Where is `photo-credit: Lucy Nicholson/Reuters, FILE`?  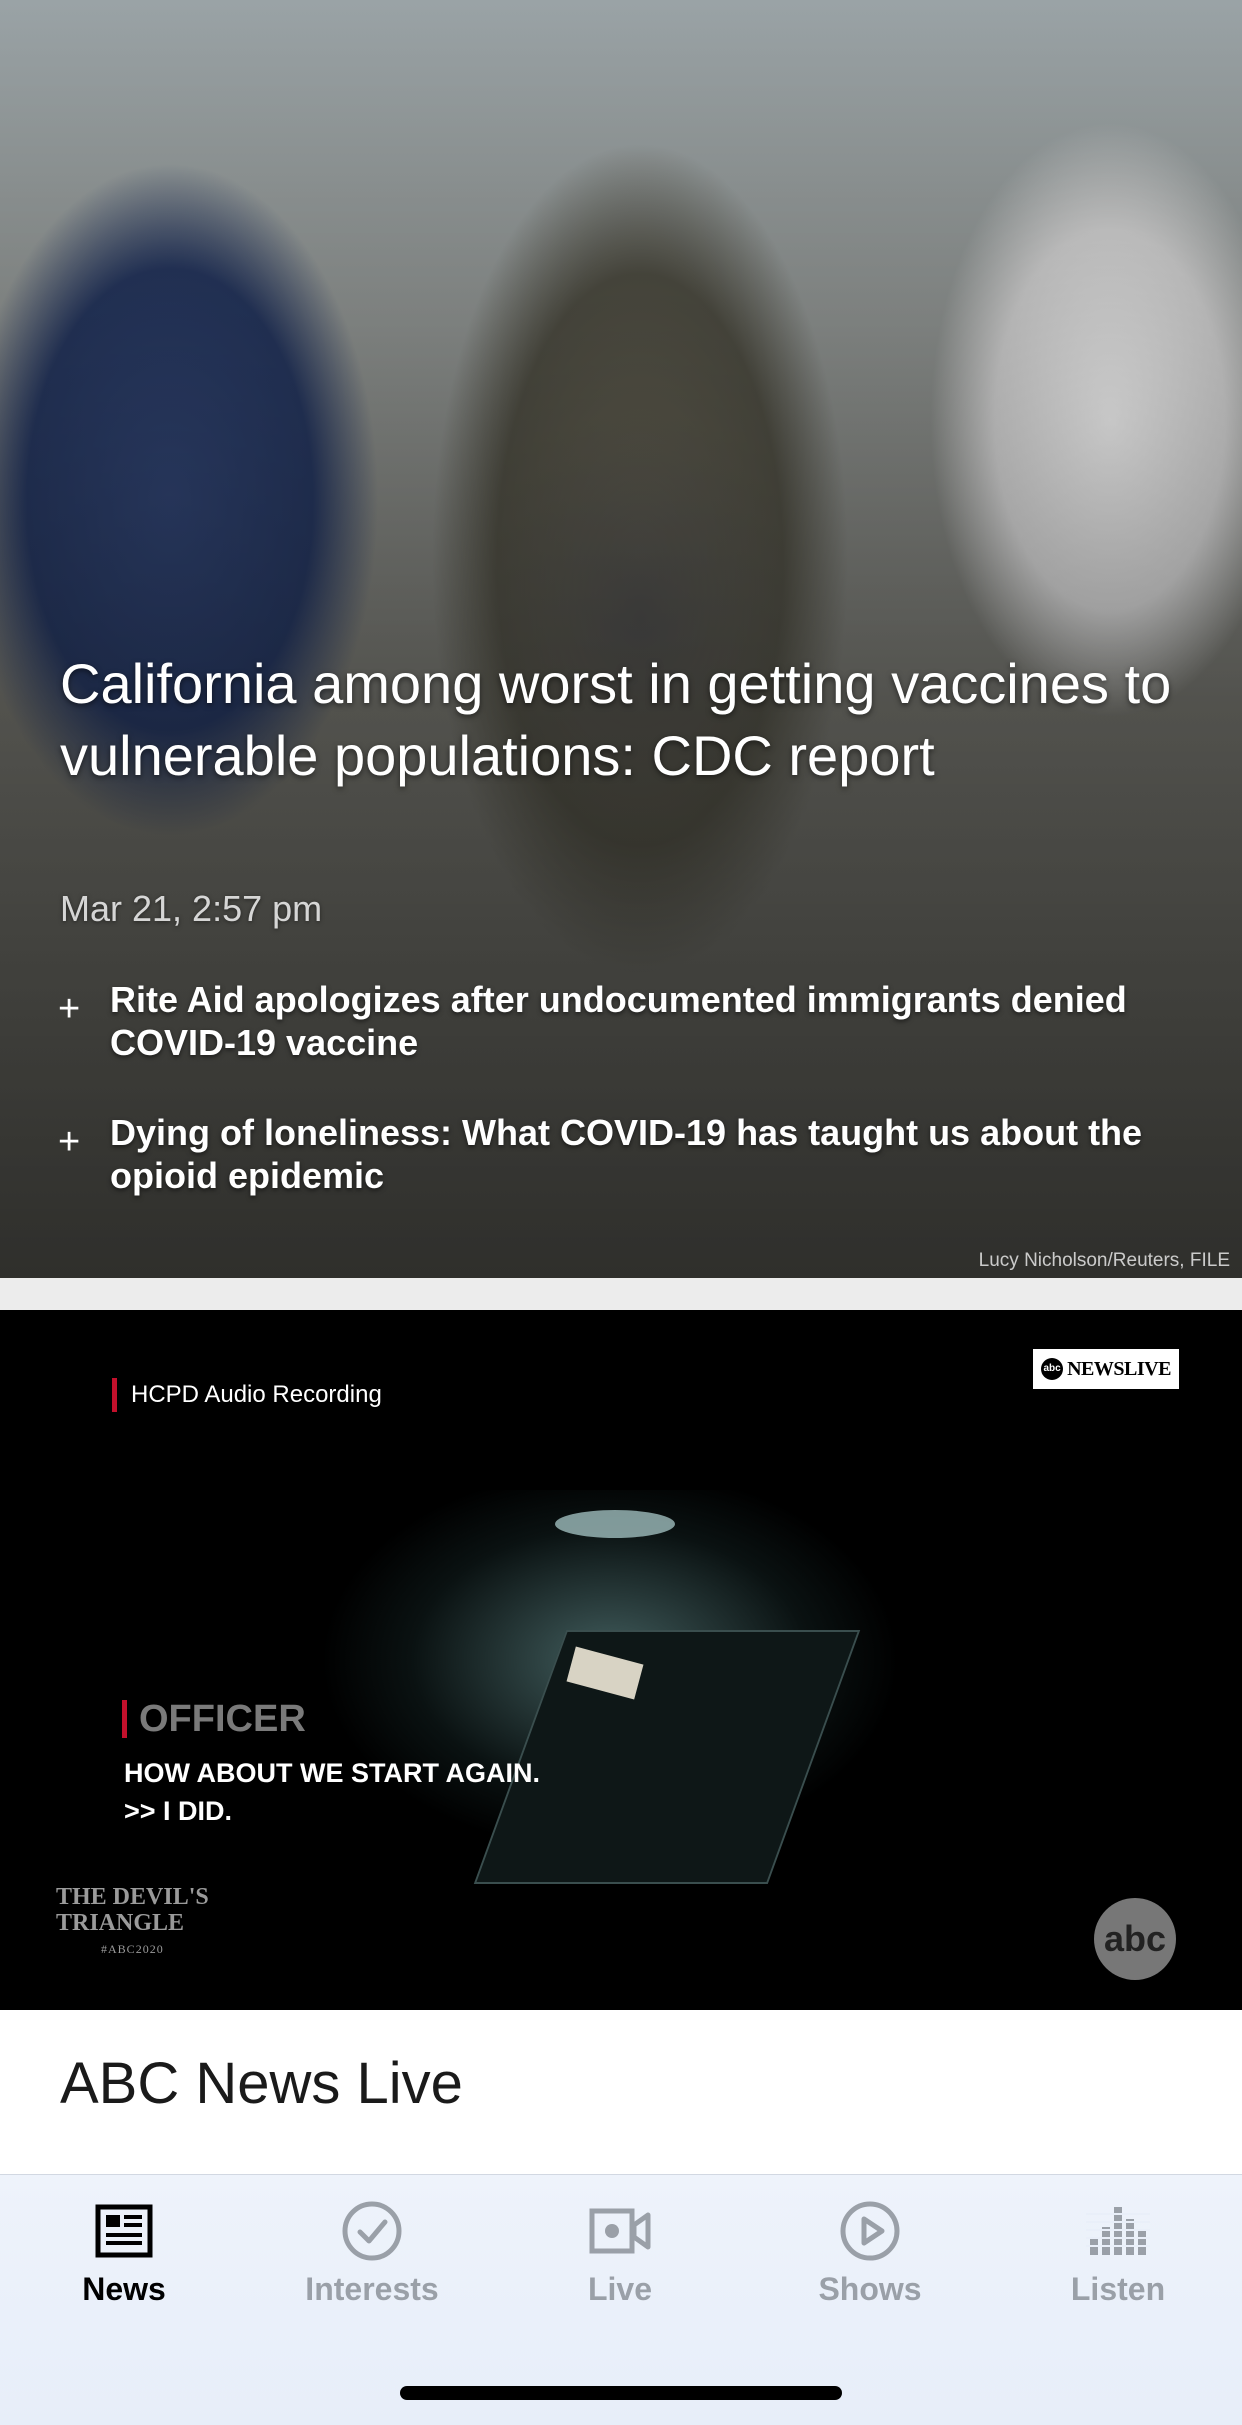
photo-credit: Lucy Nicholson/Reuters, FILE is located at coordinates (1104, 1260).